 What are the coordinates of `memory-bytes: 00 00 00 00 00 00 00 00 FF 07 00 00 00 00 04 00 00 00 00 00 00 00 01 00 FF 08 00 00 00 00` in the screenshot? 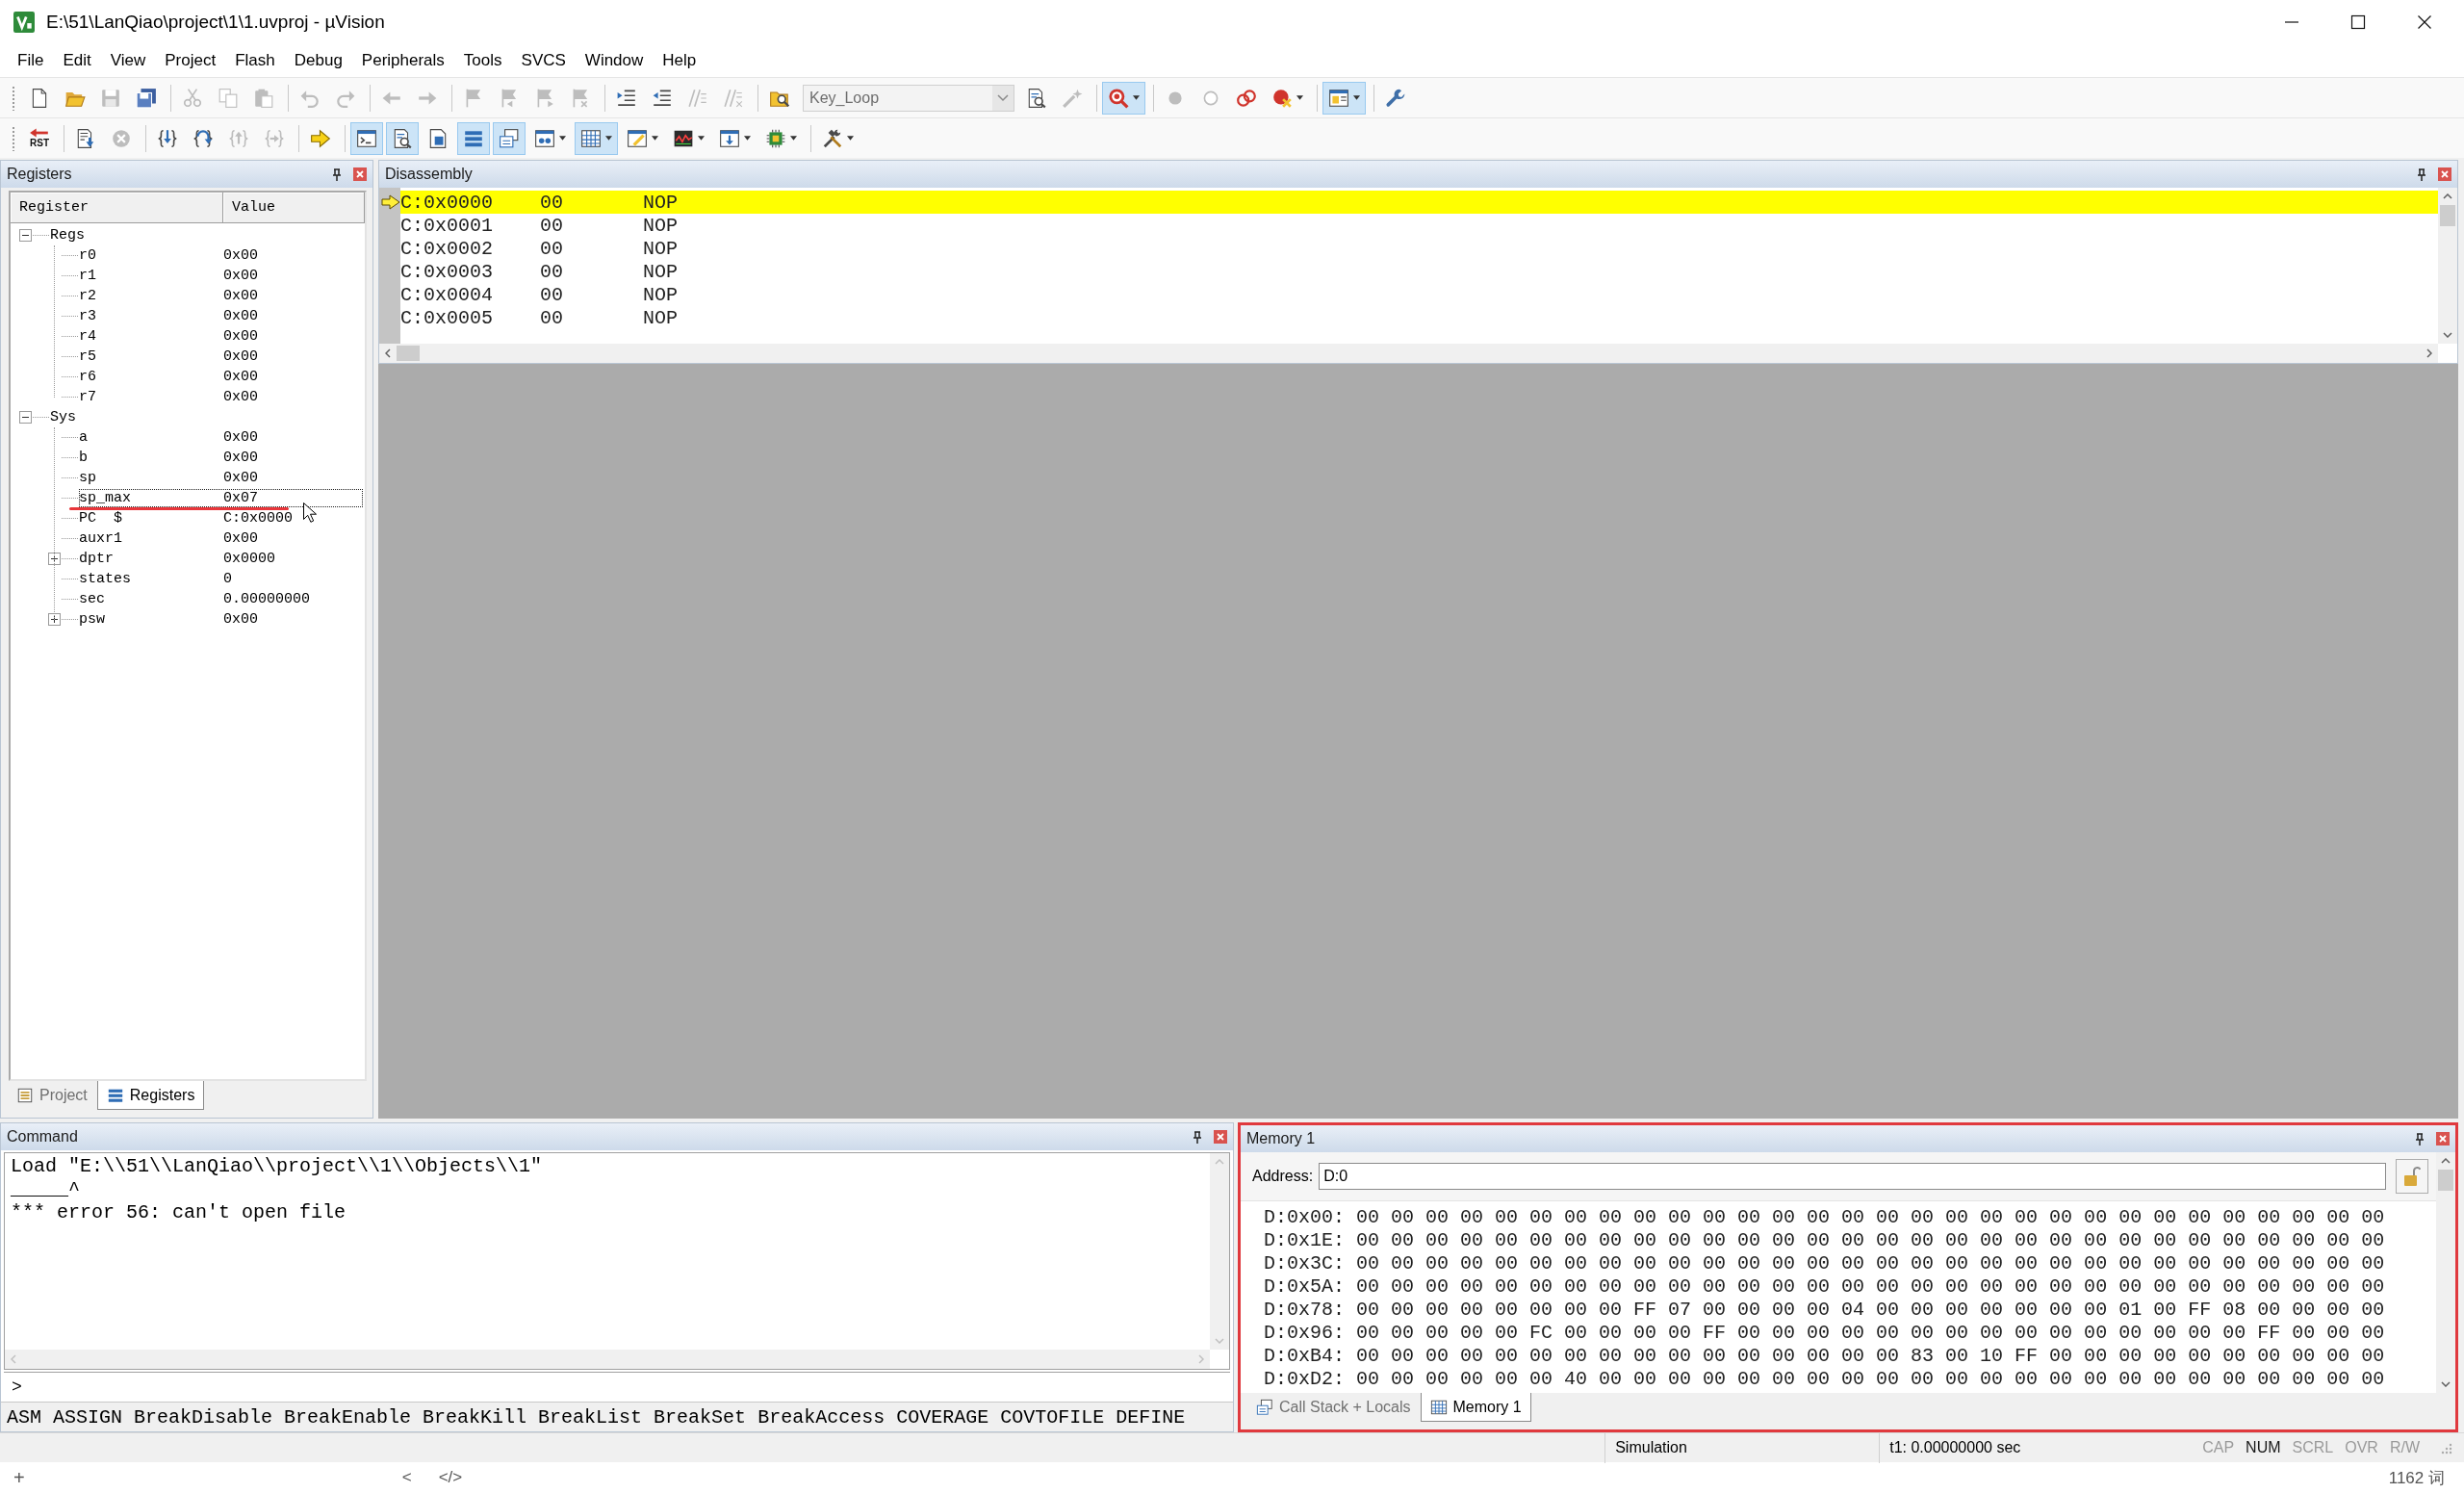 It's located at (1870, 1310).